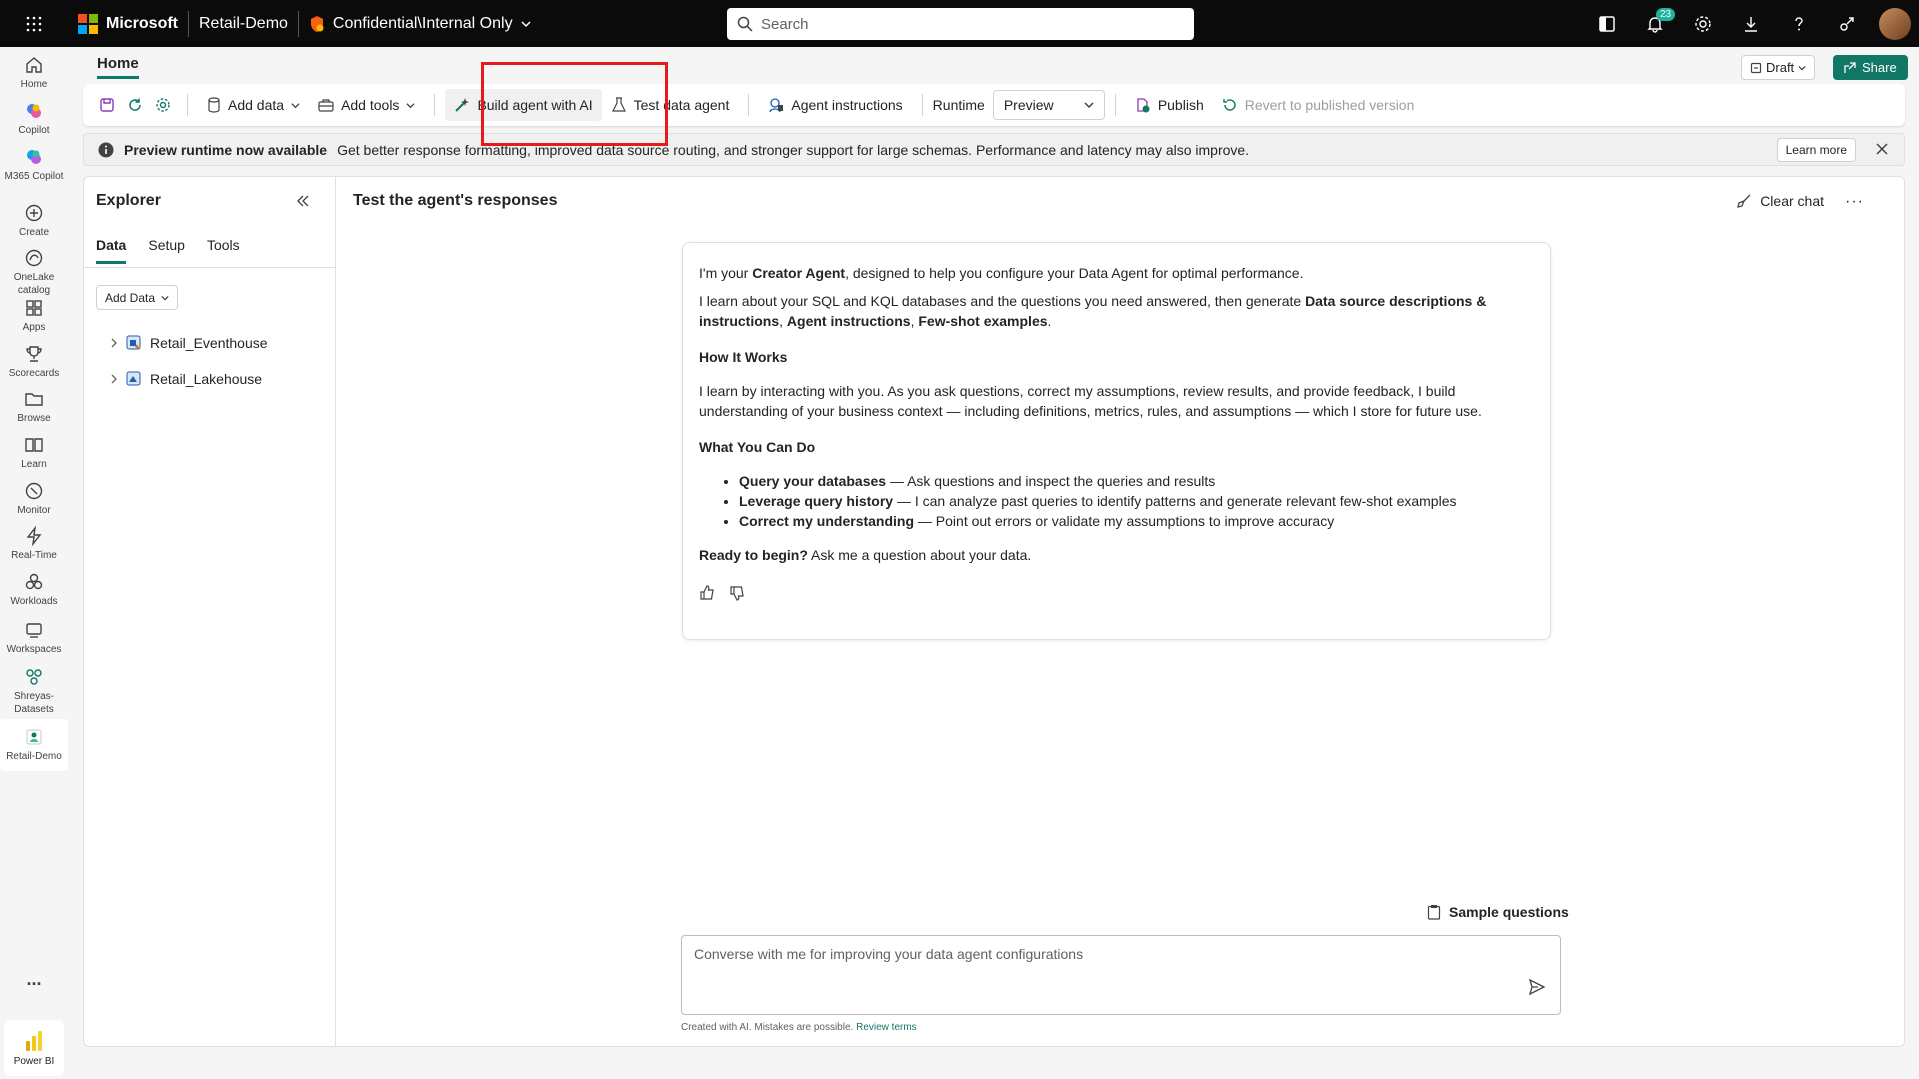  What do you see at coordinates (34, 399) in the screenshot?
I see `folder-icon` at bounding box center [34, 399].